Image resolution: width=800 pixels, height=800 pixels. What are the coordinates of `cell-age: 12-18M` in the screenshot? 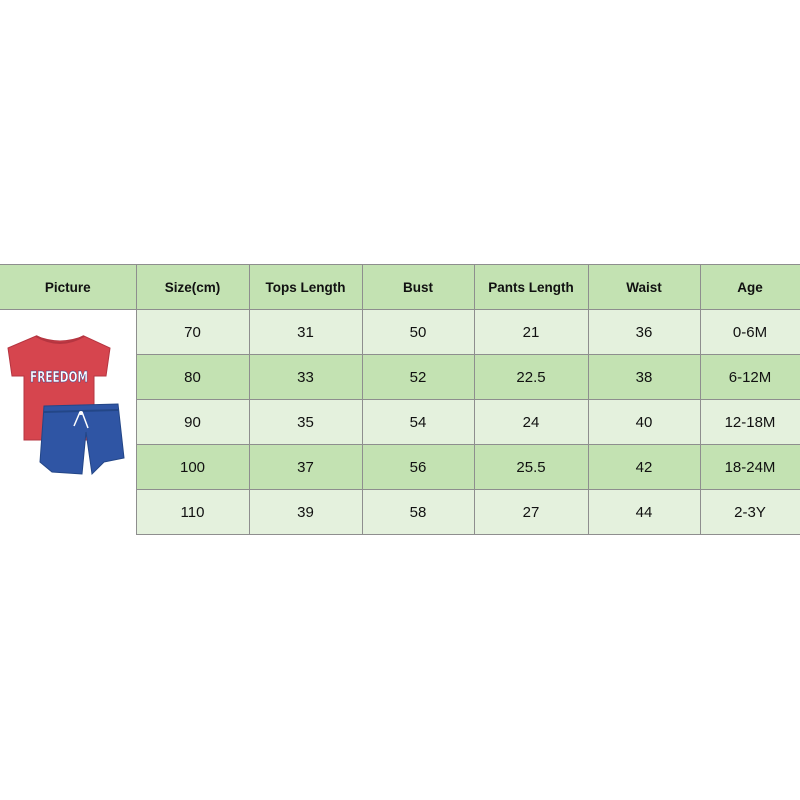 It's located at (749, 422).